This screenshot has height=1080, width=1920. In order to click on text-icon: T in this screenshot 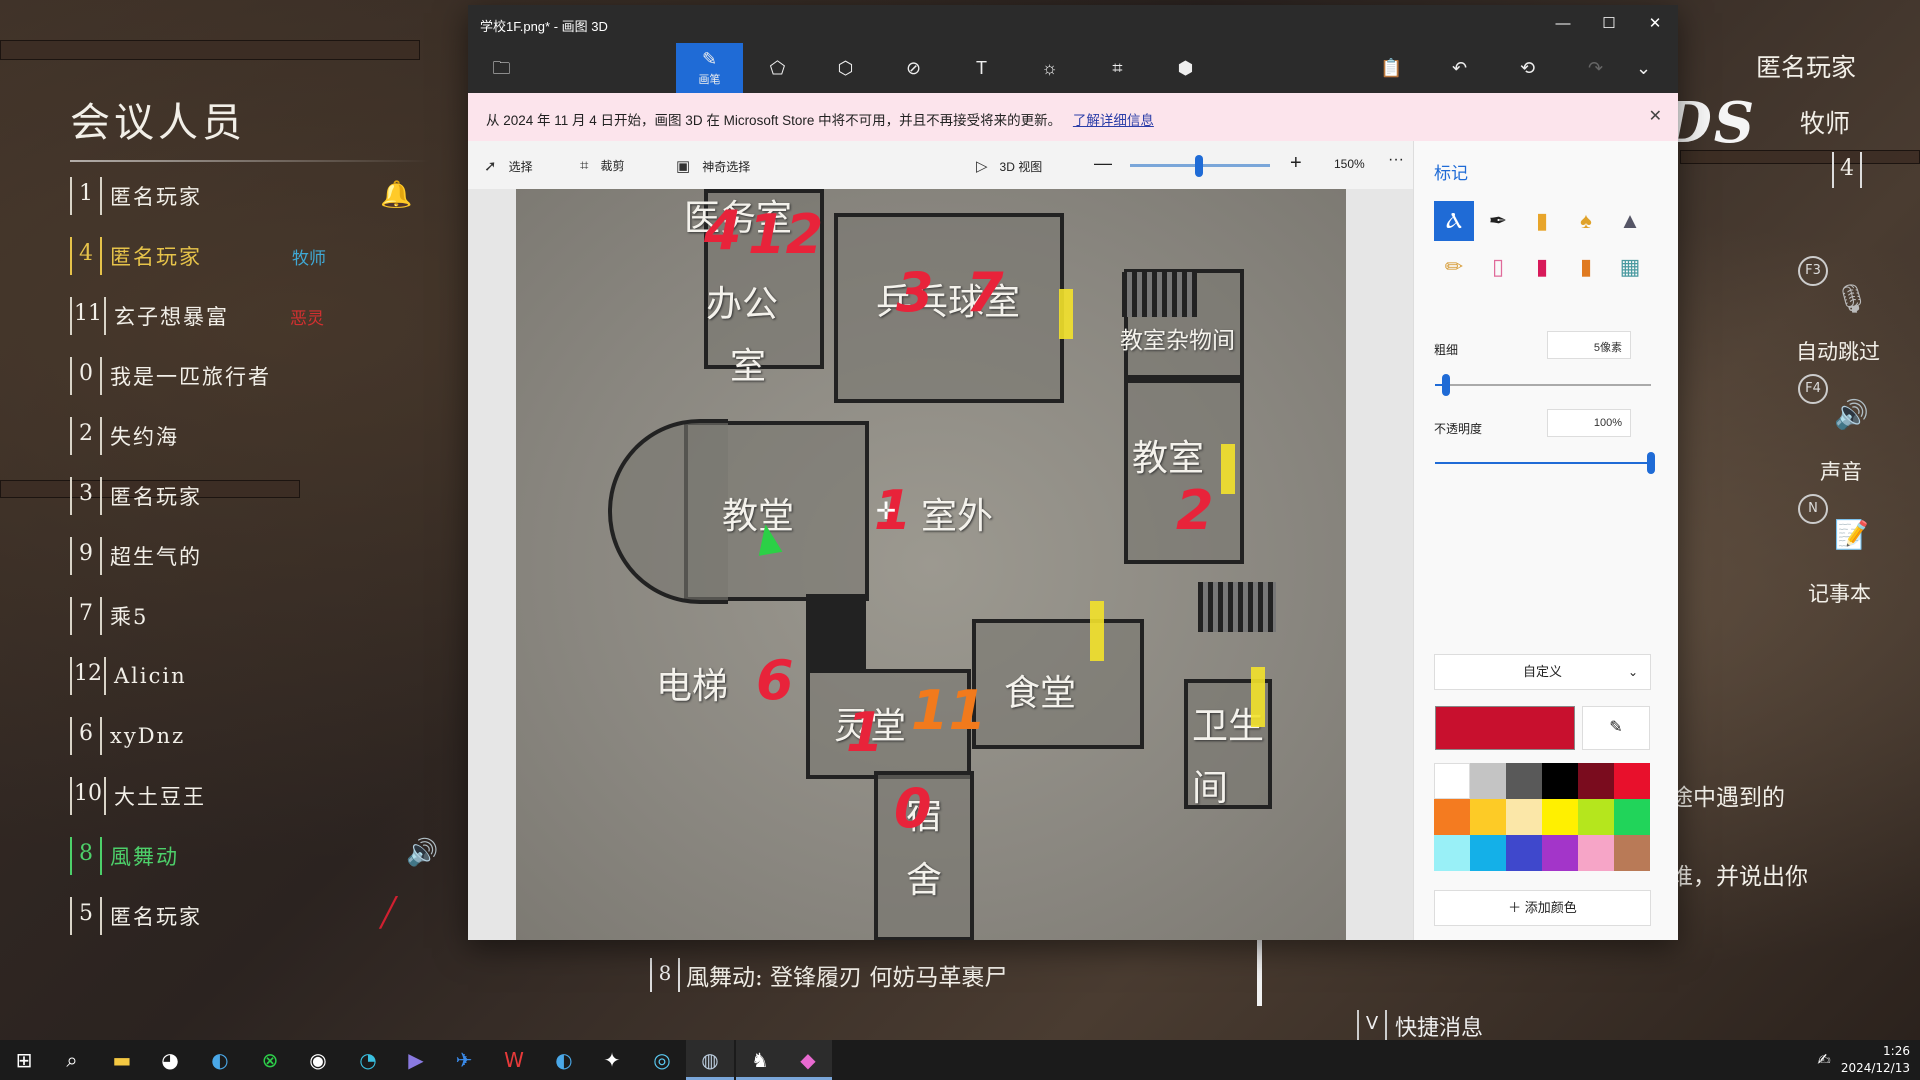, I will do `click(981, 68)`.